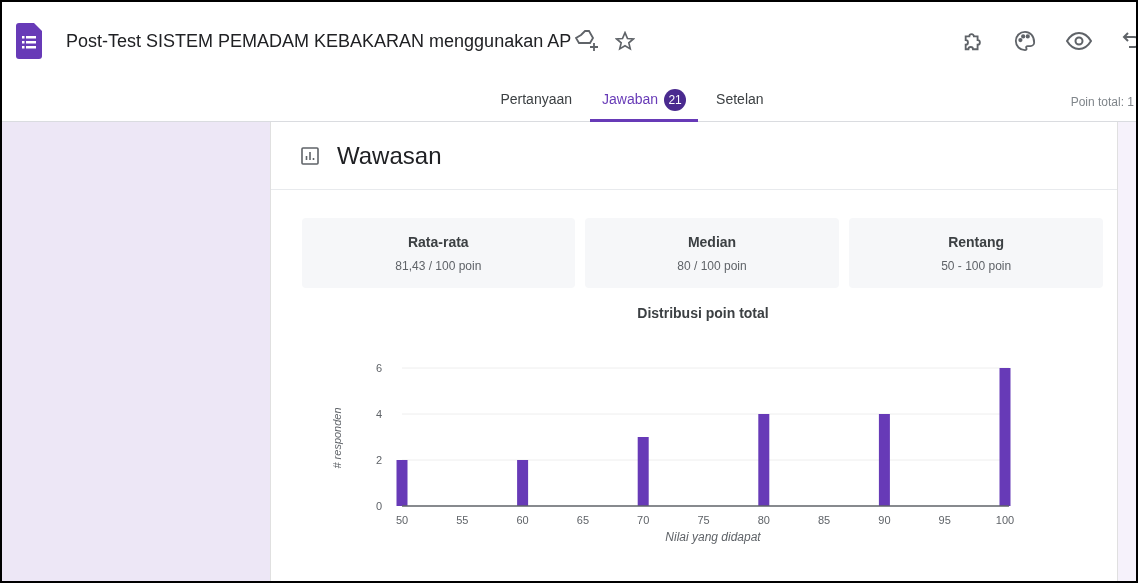 This screenshot has height=583, width=1138. Describe the element at coordinates (1129, 41) in the screenshot. I see `undo-icon` at that location.